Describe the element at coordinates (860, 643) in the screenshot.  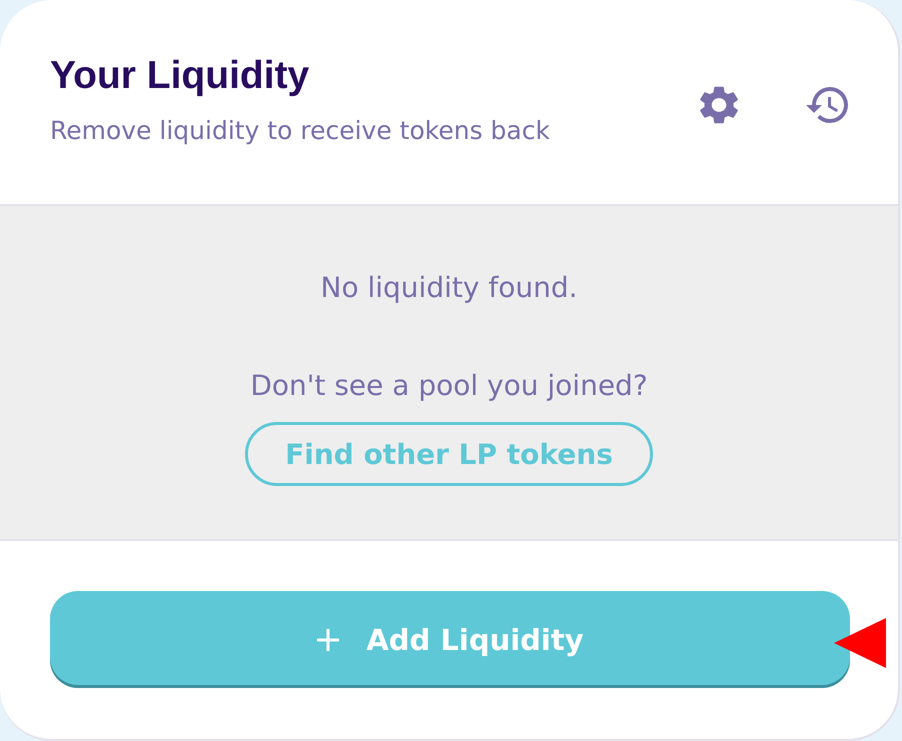
I see `triangle-pointer-icon` at that location.